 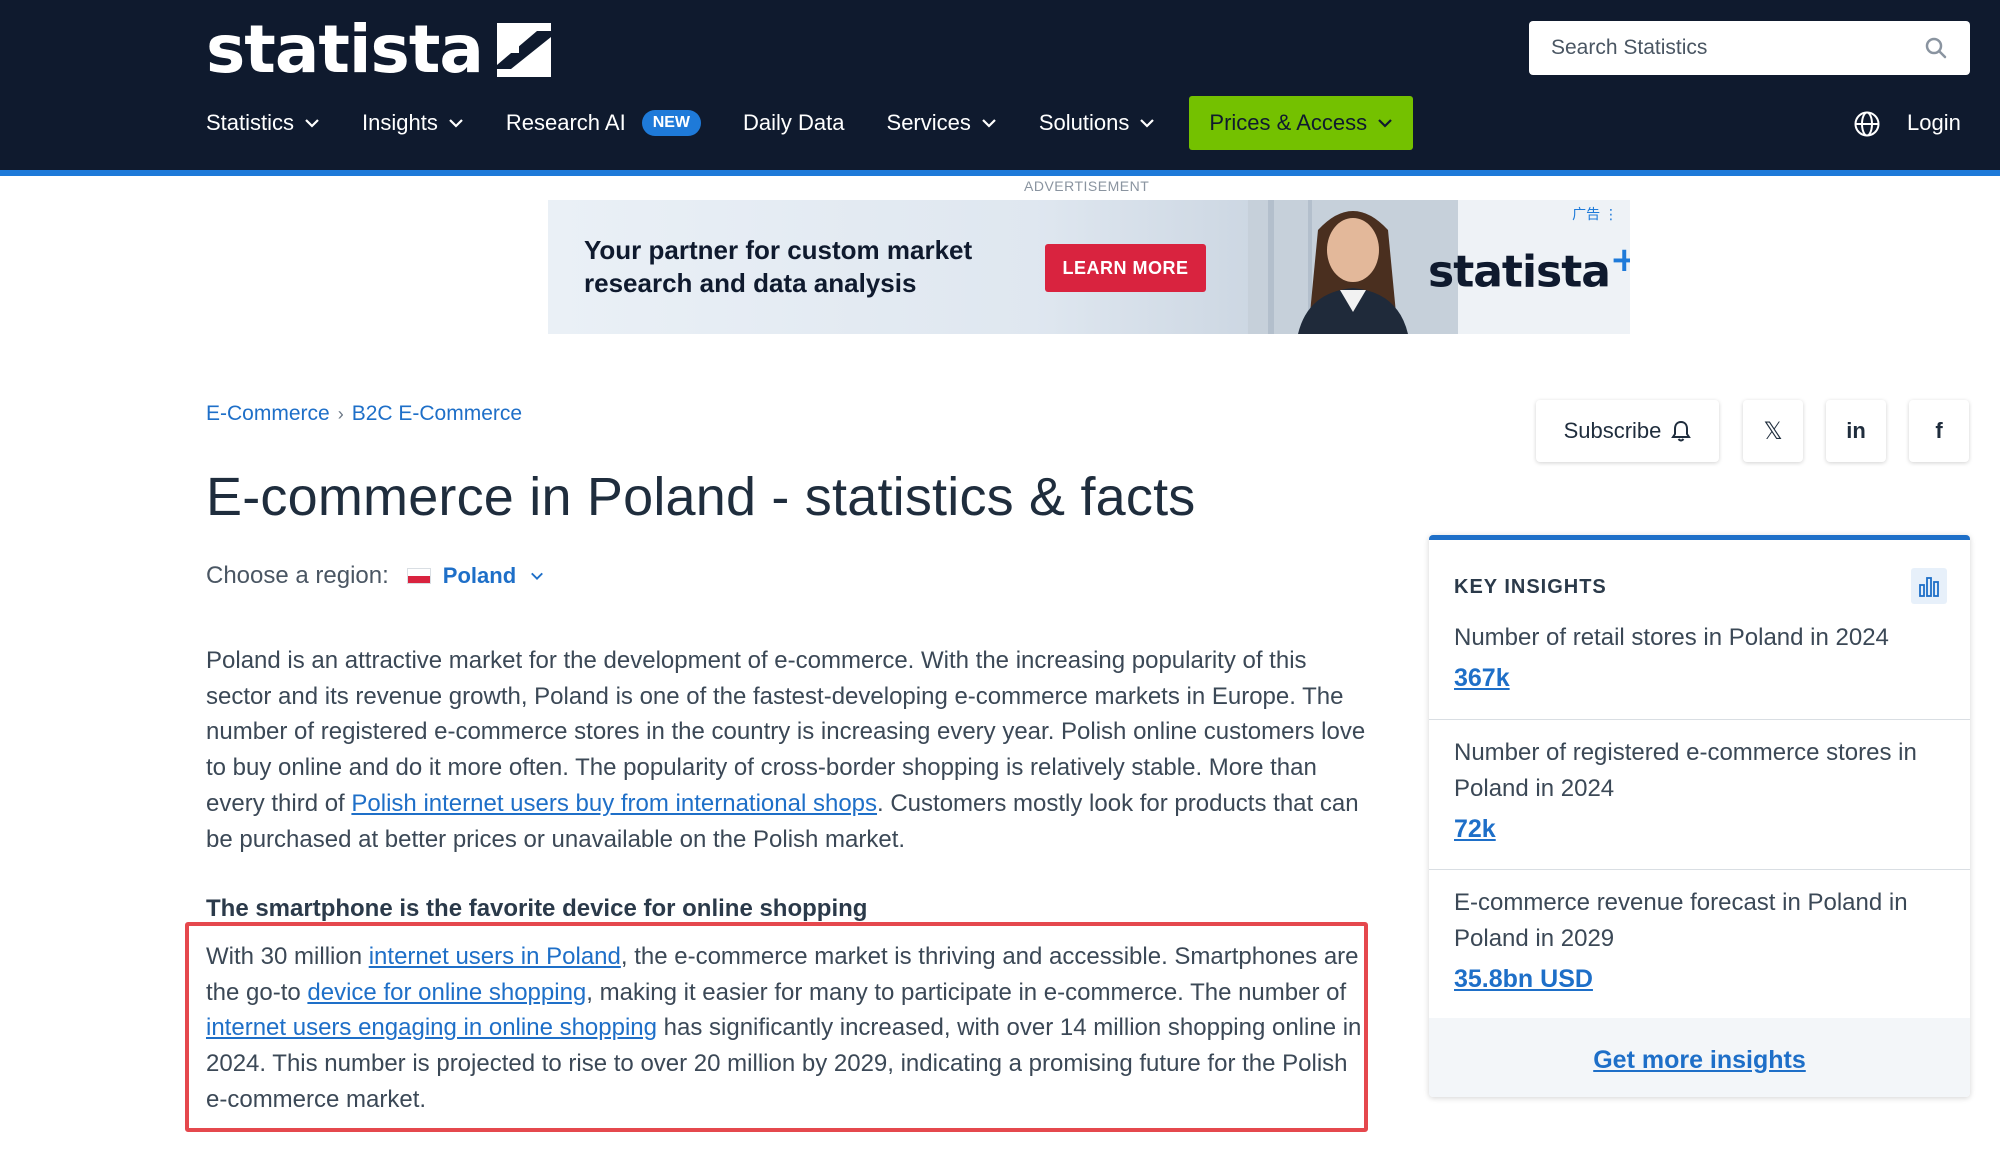 What do you see at coordinates (1612, 430) in the screenshot?
I see `subscribe-label: Subscribe` at bounding box center [1612, 430].